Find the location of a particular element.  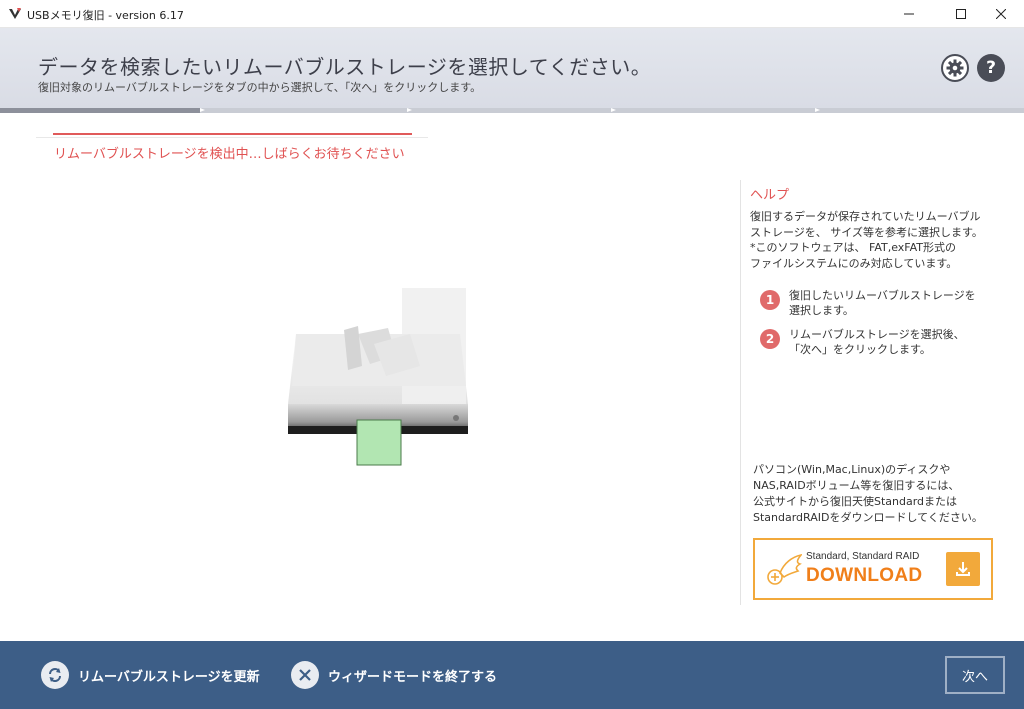

close-icon is located at coordinates (1001, 14).